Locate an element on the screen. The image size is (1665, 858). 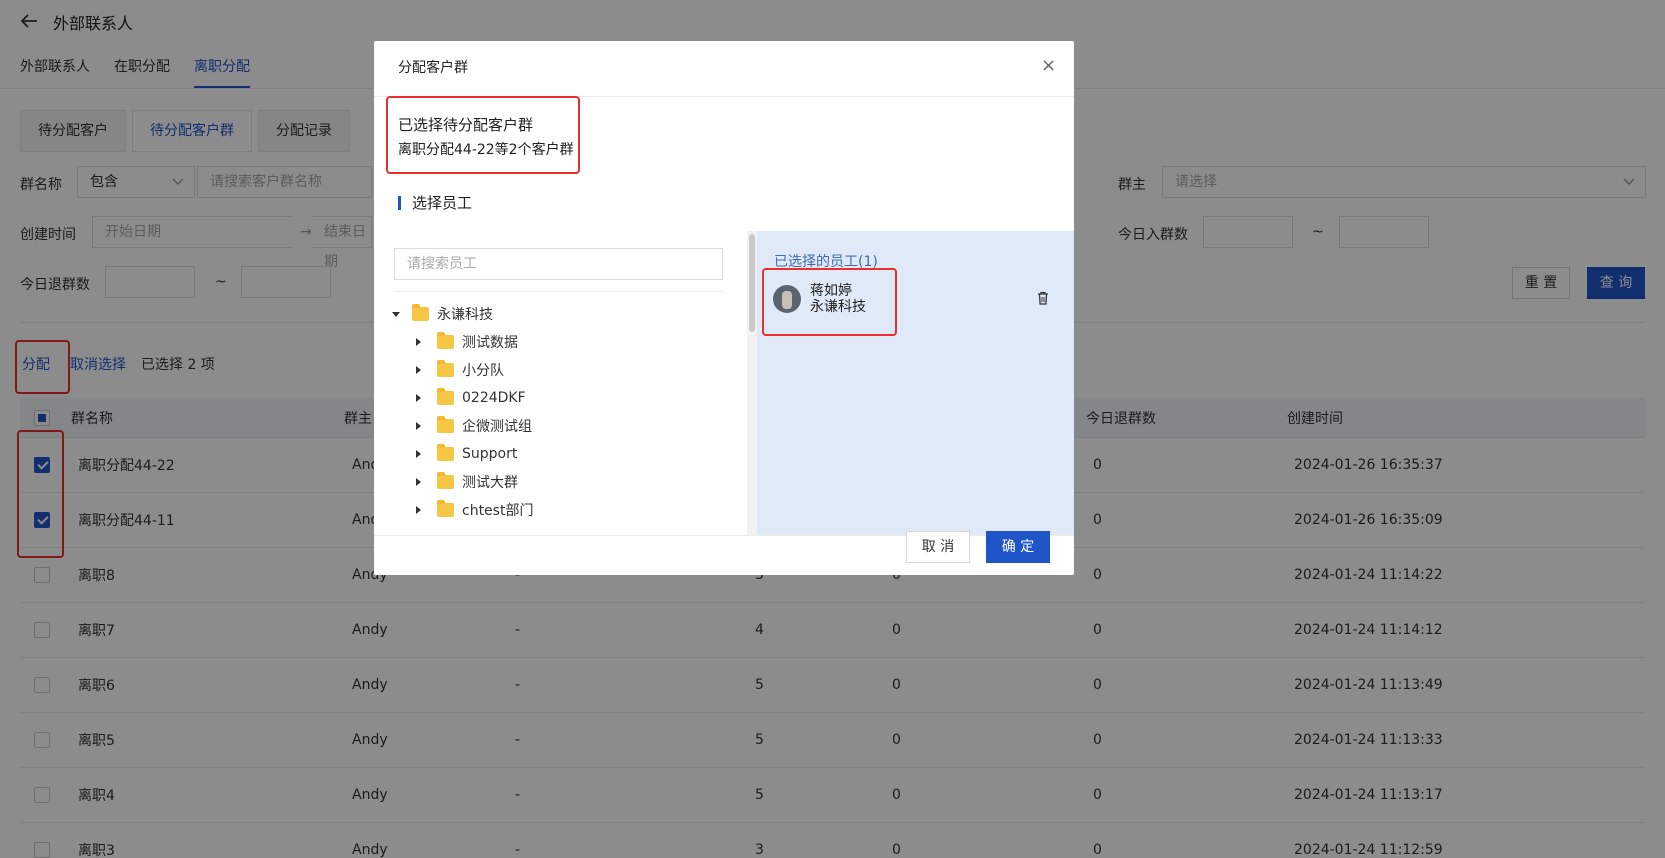
tree-node-label: 测试数据 is located at coordinates (490, 343).